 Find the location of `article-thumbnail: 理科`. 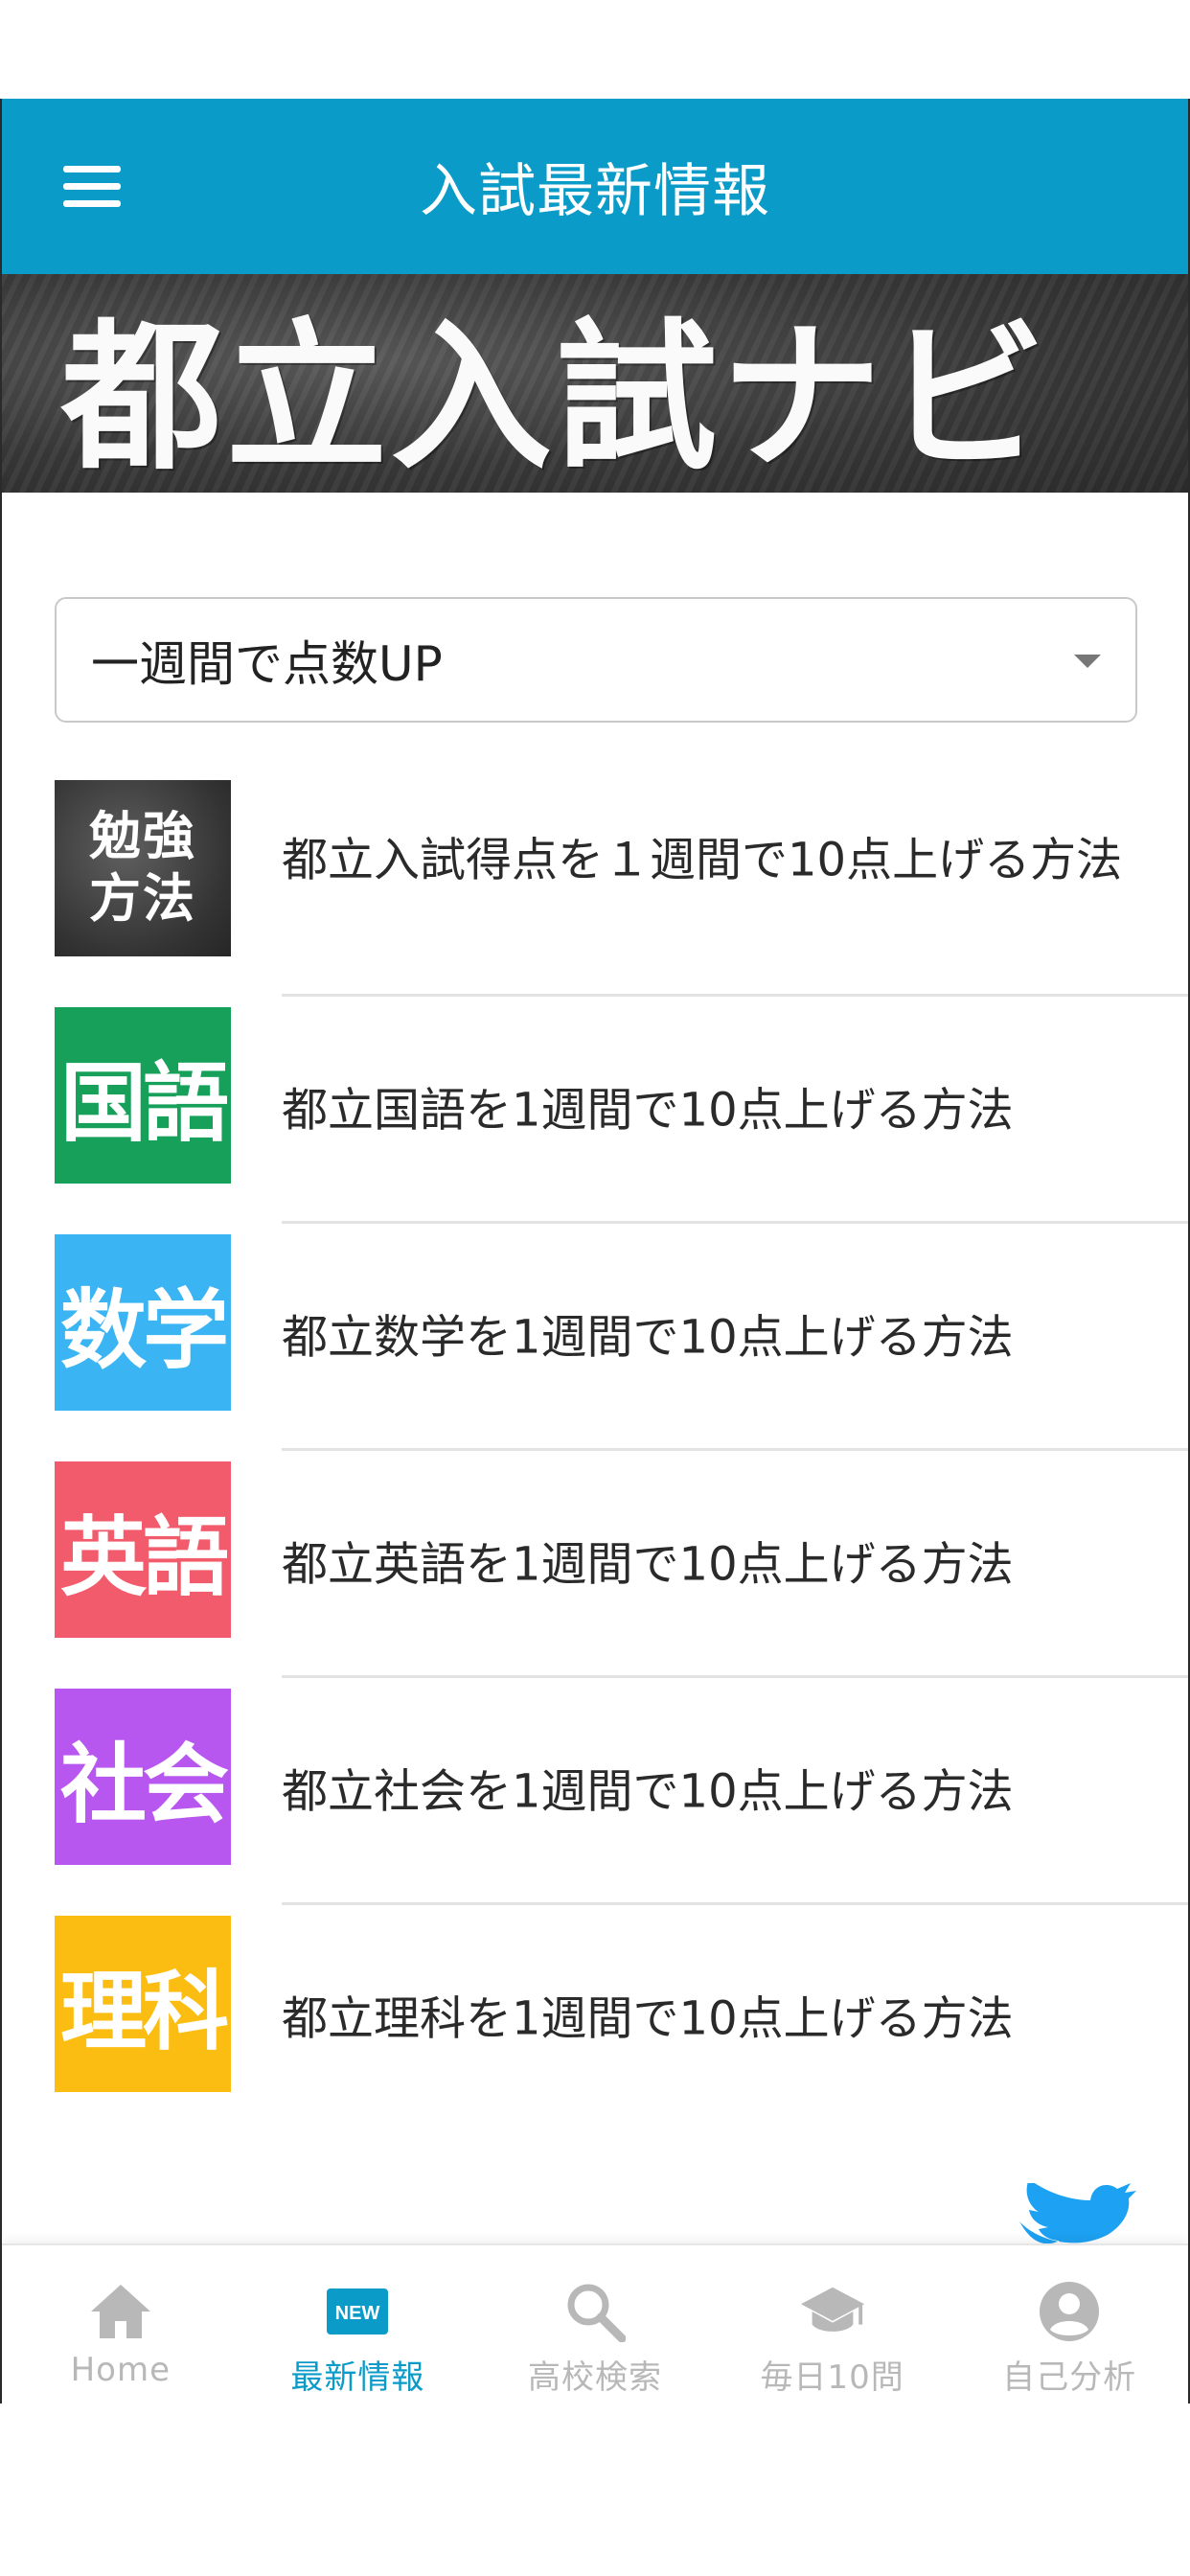

article-thumbnail: 理科 is located at coordinates (143, 2004).